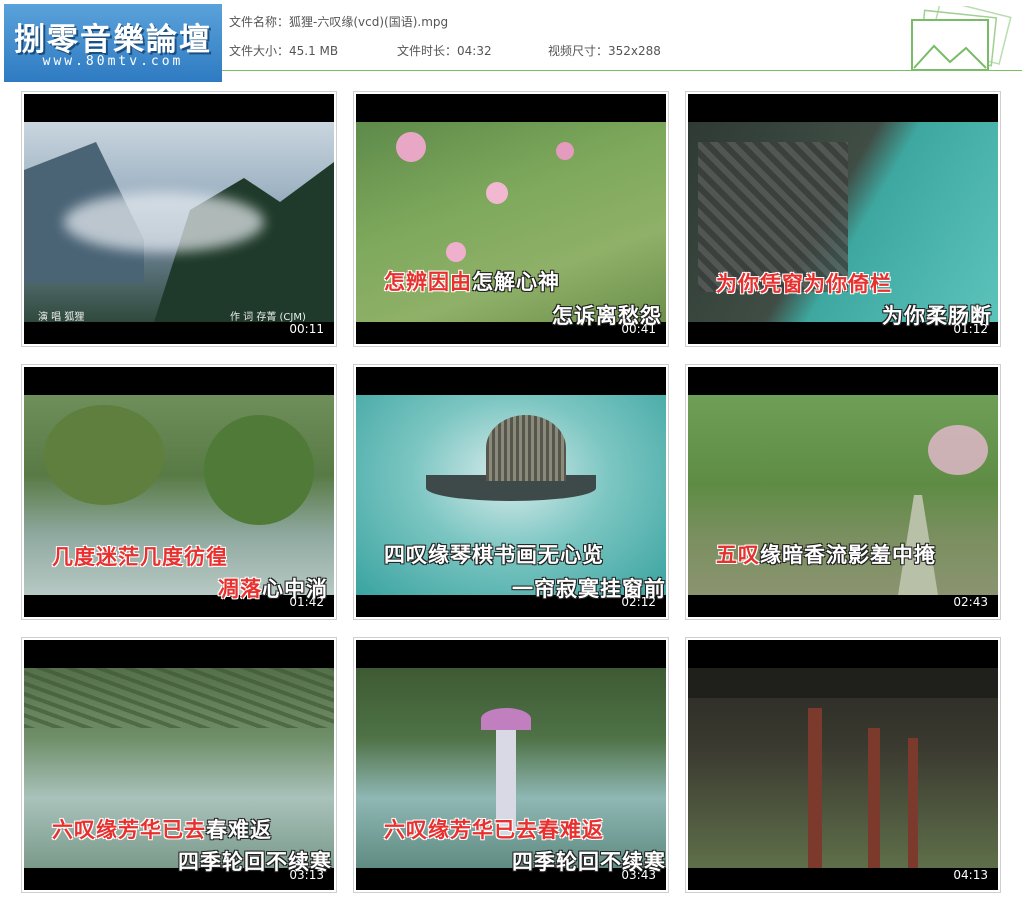 The height and width of the screenshot is (918, 1024). I want to click on video-dimensions-row: 视频尺寸：352x288, so click(604, 50).